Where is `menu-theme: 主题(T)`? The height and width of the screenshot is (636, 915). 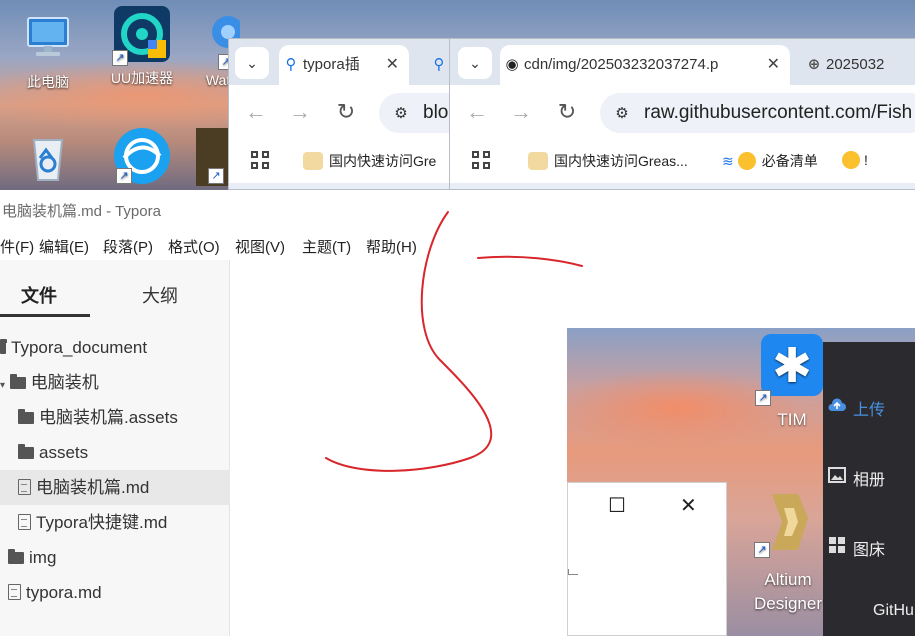 menu-theme: 主题(T) is located at coordinates (326, 246).